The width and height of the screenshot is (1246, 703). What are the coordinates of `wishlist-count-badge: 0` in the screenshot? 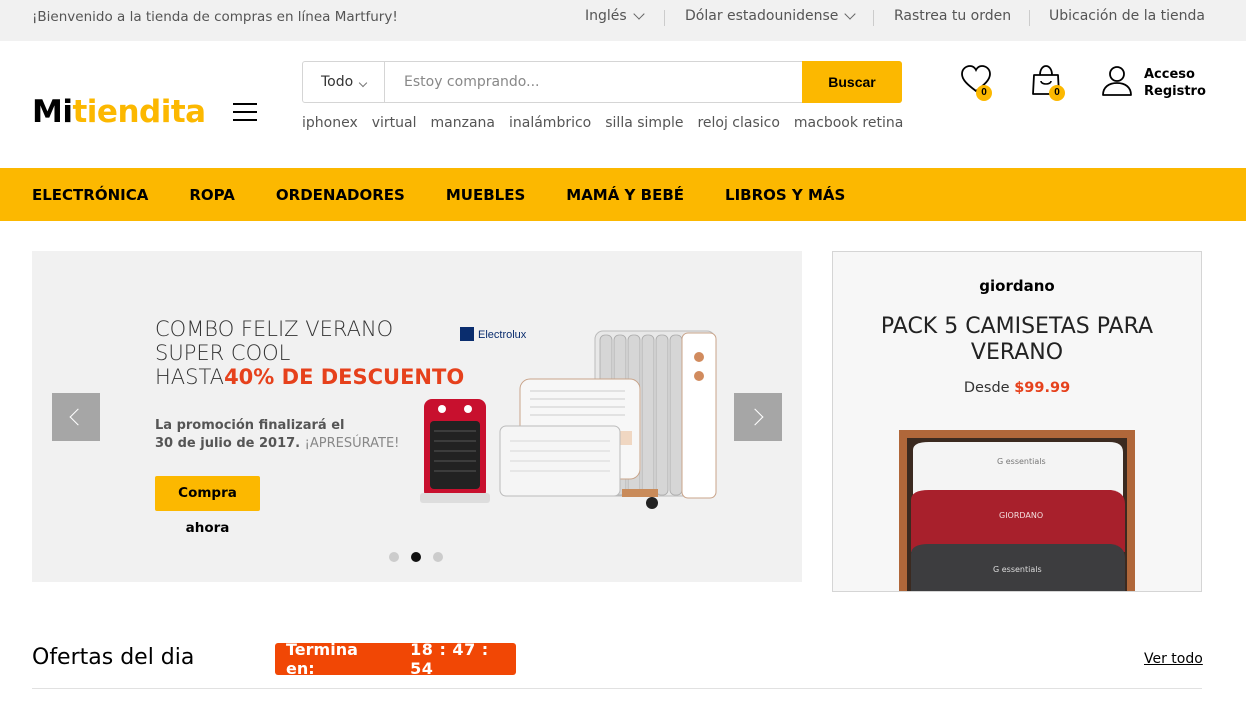 It's located at (984, 93).